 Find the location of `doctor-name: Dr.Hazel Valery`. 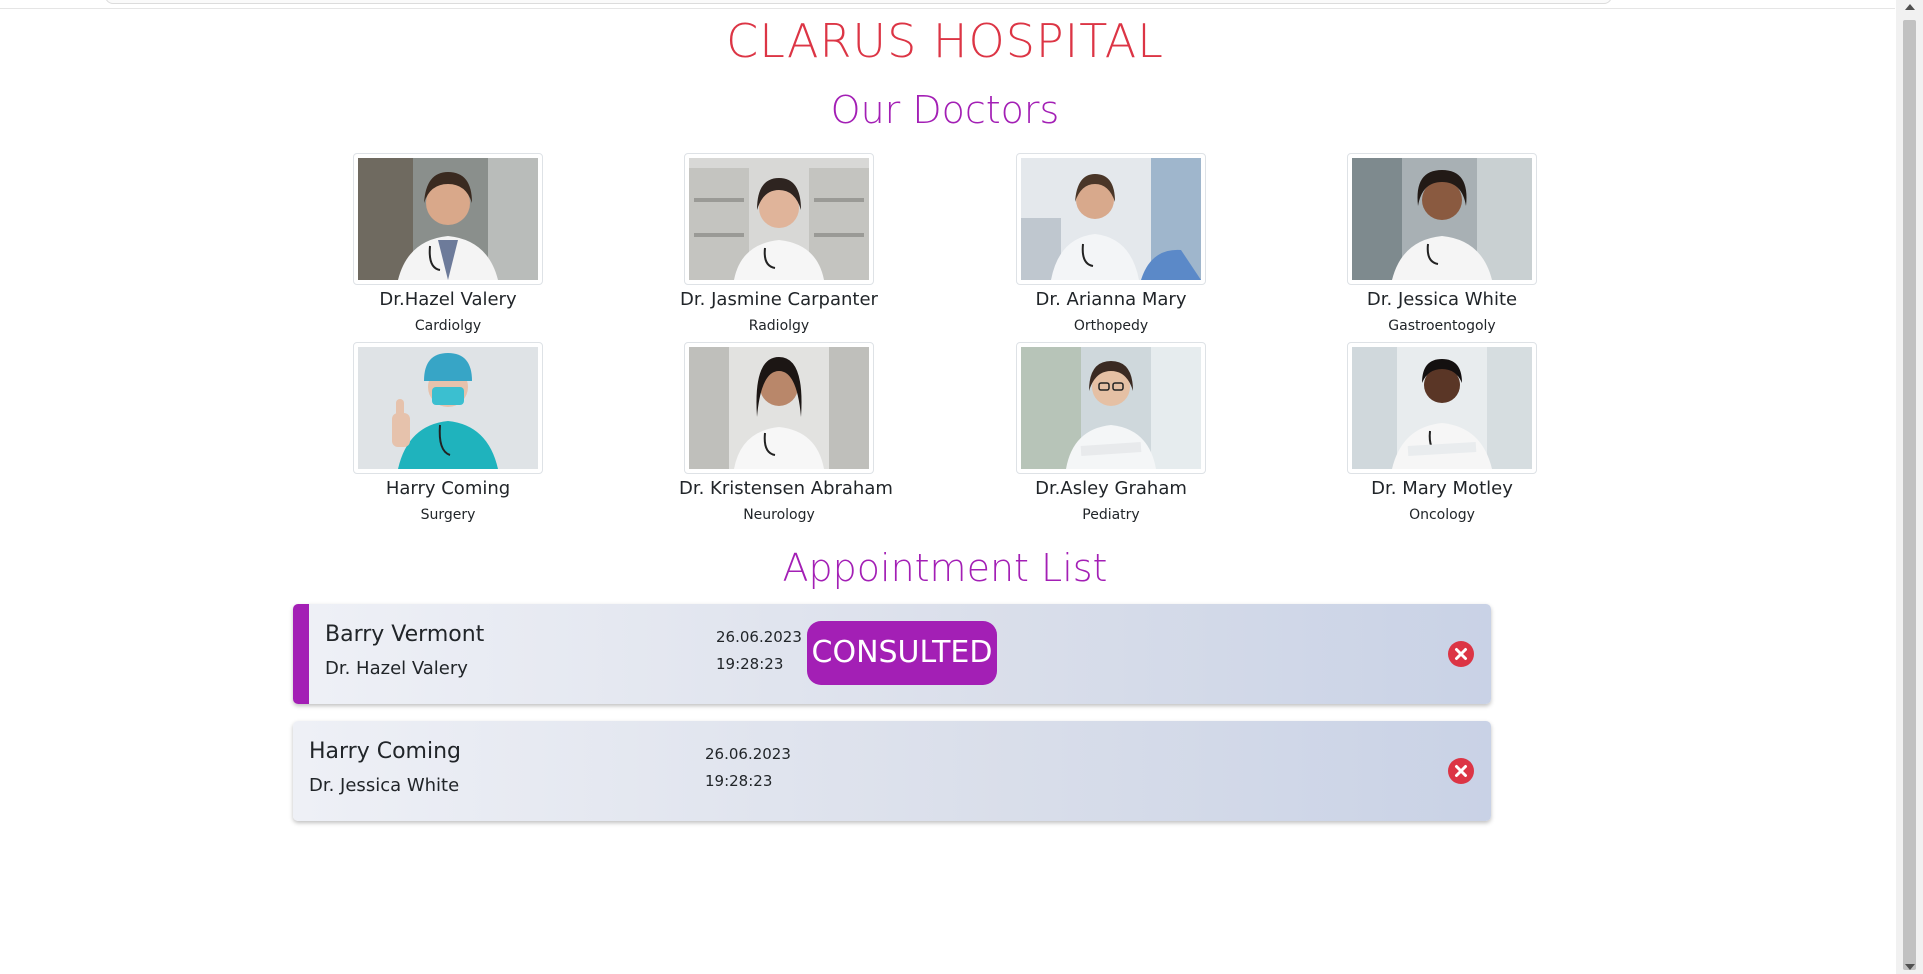

doctor-name: Dr.Hazel Valery is located at coordinates (448, 299).